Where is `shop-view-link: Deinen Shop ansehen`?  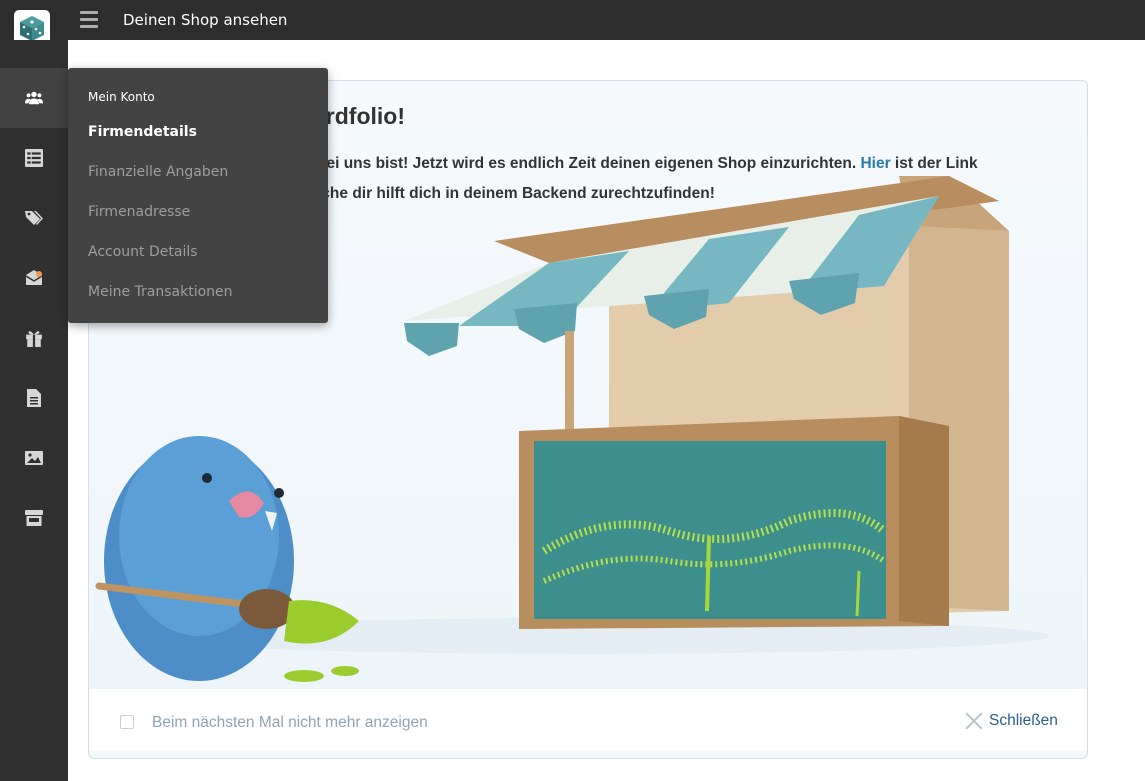 shop-view-link: Deinen Shop ansehen is located at coordinates (205, 20).